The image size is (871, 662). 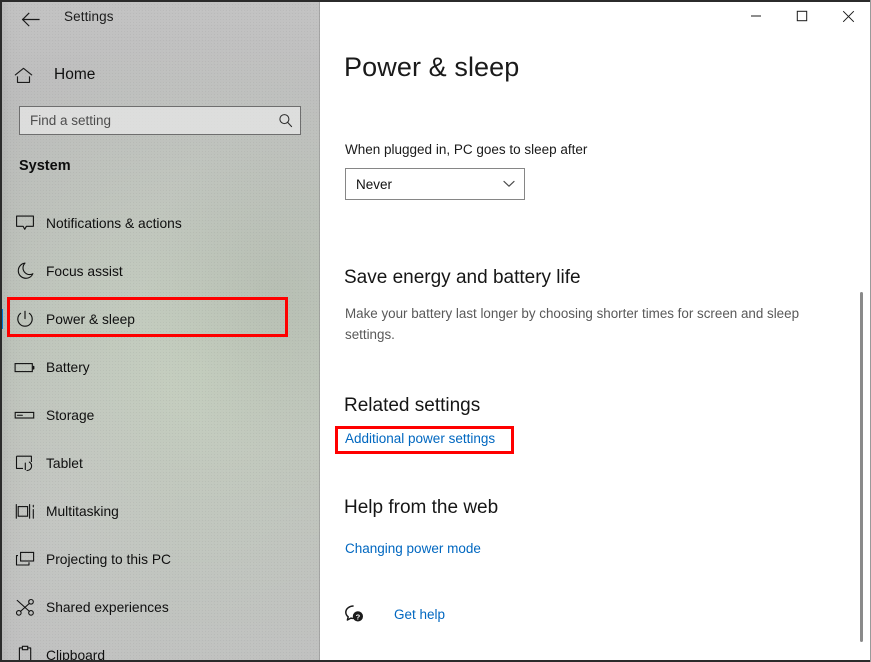 I want to click on changing-power-mode-link: Changing power mode, so click(x=413, y=548).